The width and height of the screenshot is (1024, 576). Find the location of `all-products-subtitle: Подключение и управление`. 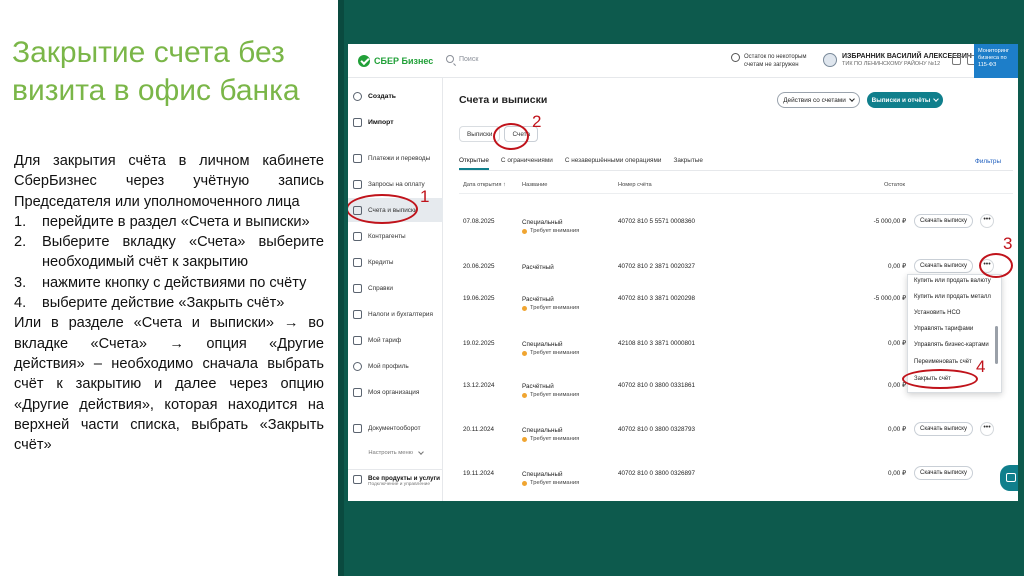

all-products-subtitle: Подключение и управление is located at coordinates (399, 484).